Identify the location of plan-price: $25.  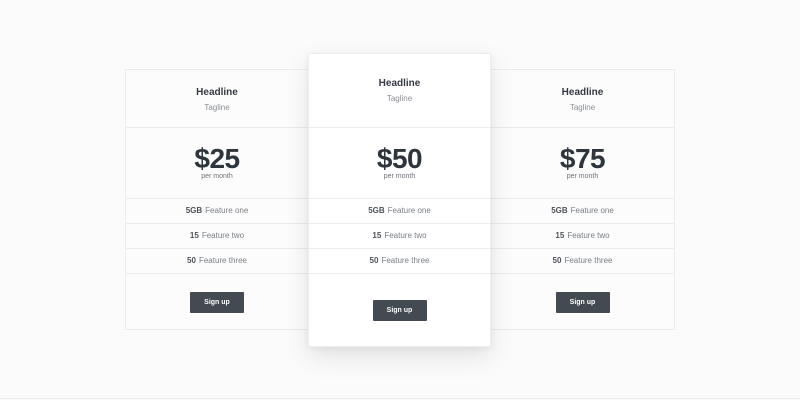
(217, 158).